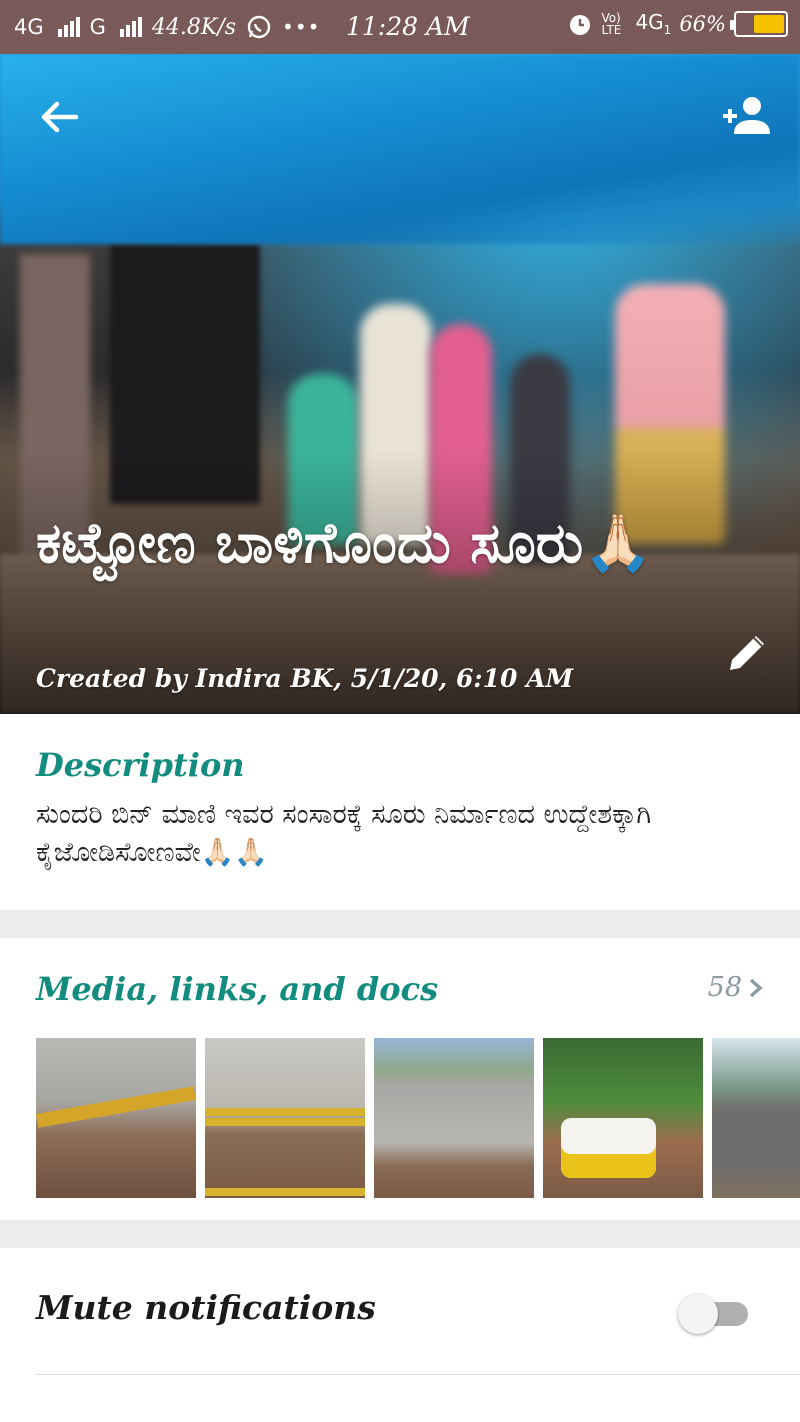  Describe the element at coordinates (418, 1374) in the screenshot. I see `divider` at that location.